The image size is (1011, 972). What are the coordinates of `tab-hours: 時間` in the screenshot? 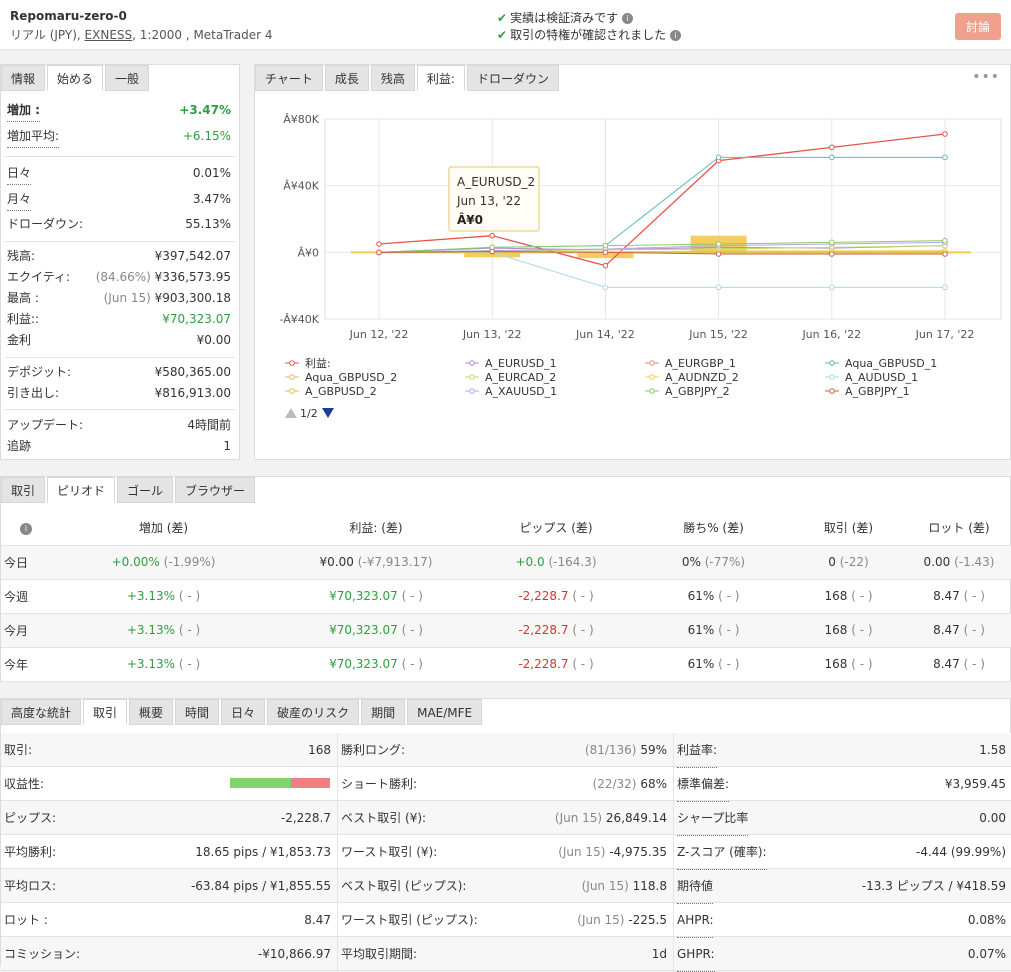 It's located at (197, 712).